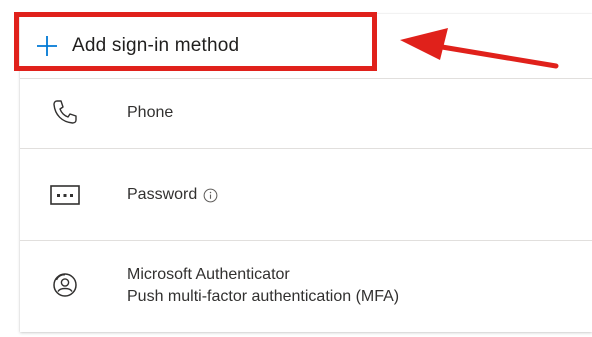 The width and height of the screenshot is (592, 337). I want to click on pointer-arrow, so click(479, 48).